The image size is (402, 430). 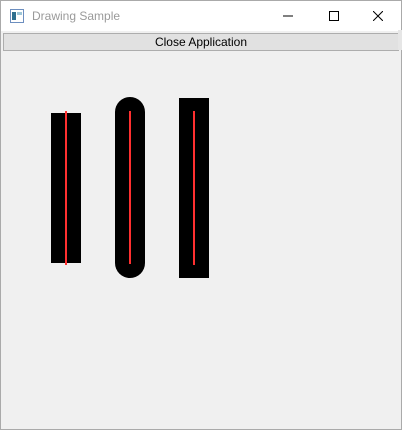 I want to click on close-application-button: Close Application, so click(x=201, y=42).